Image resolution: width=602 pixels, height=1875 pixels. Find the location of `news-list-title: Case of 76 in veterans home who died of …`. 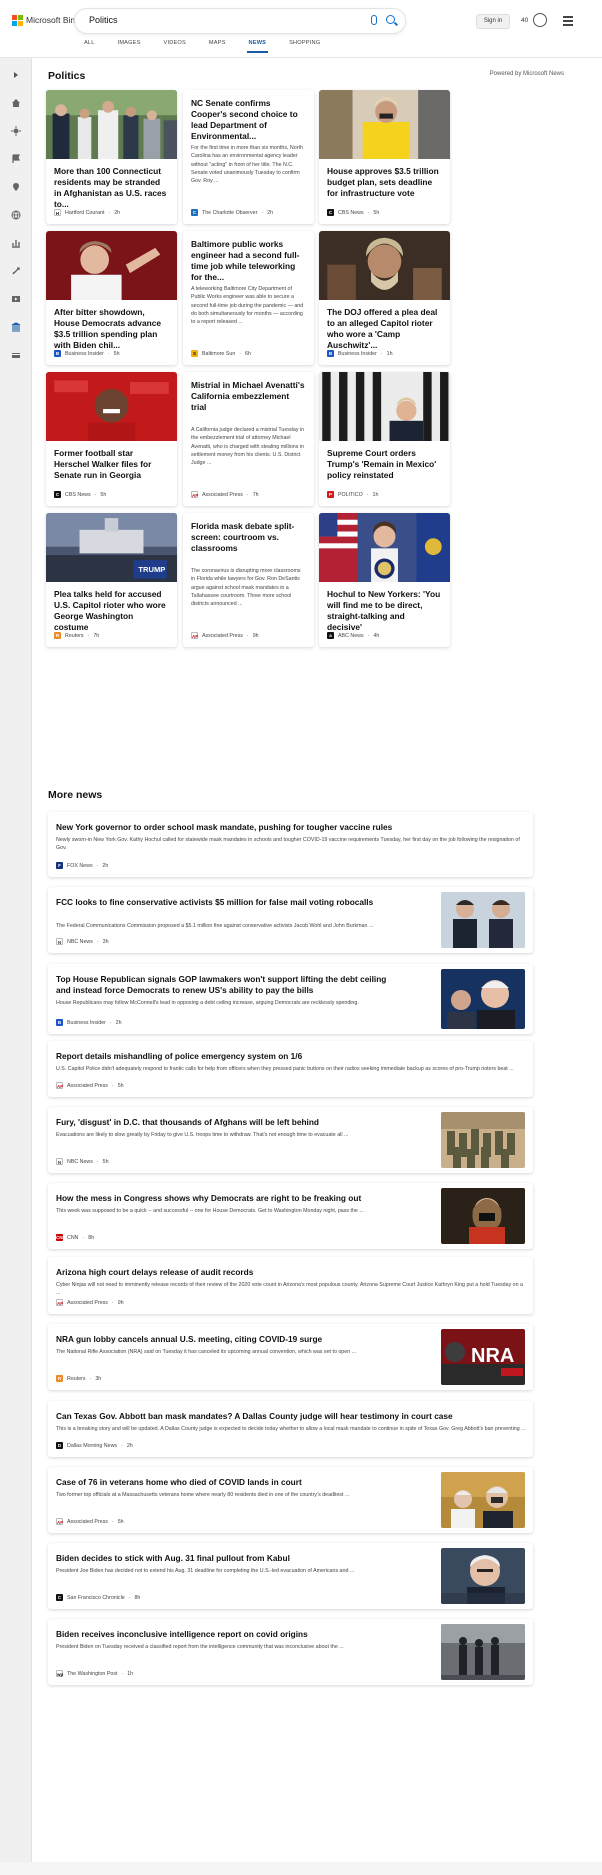

news-list-title: Case of 76 in veterans home who died of … is located at coordinates (225, 1482).